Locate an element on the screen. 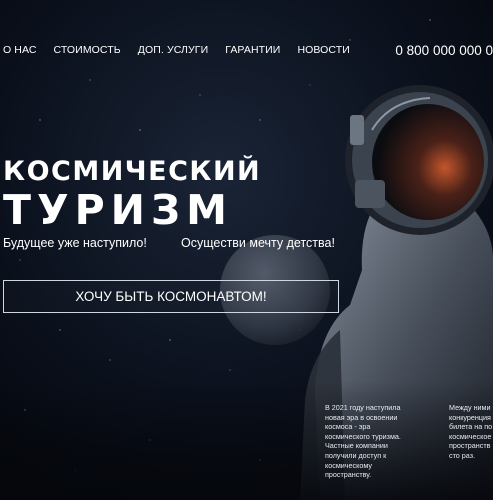 The width and height of the screenshot is (493, 500). info-line: космическому is located at coordinates (348, 465).